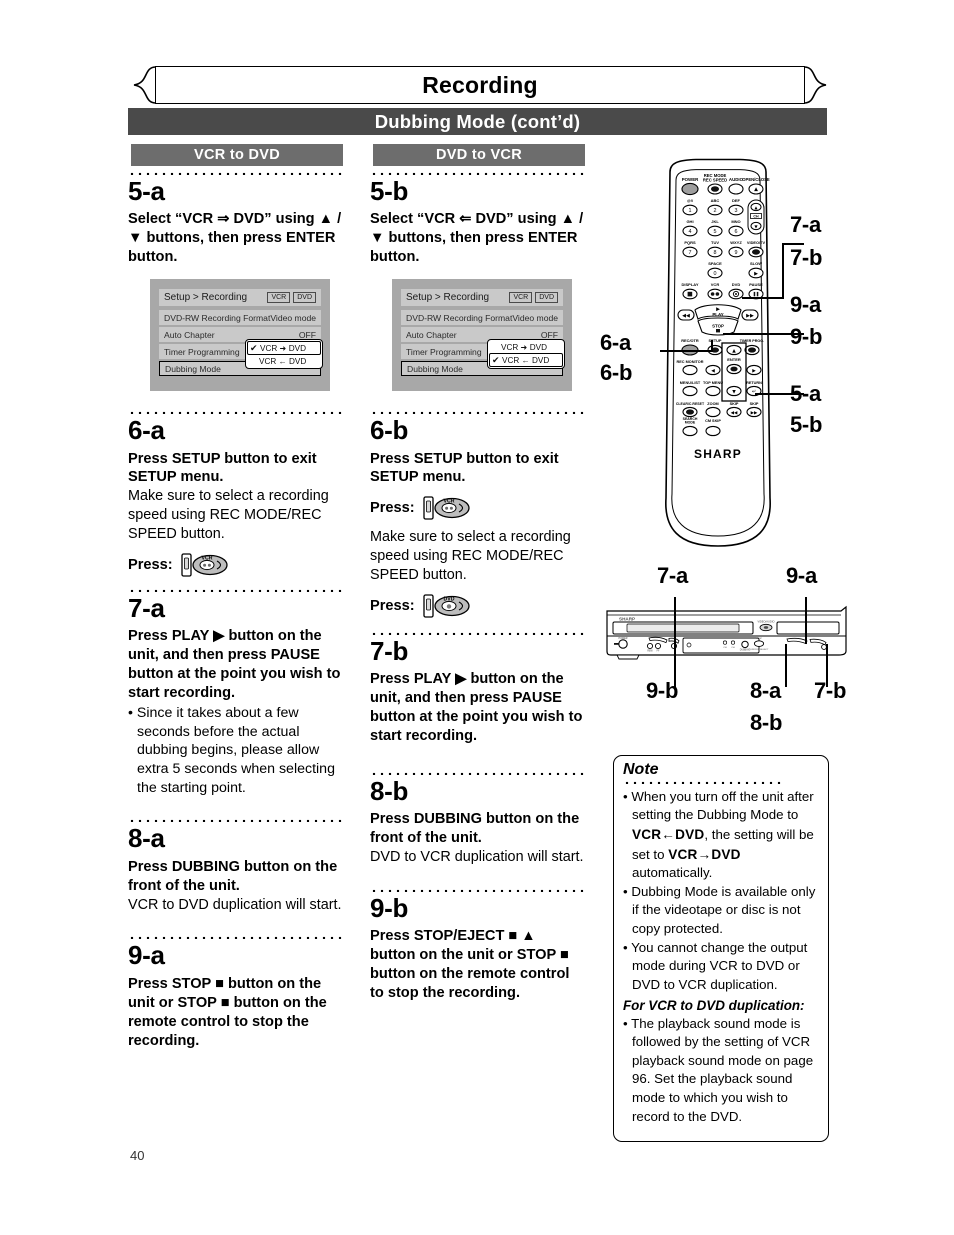 Image resolution: width=954 pixels, height=1235 pixels. I want to click on svg-text: 7, so click(690, 253).